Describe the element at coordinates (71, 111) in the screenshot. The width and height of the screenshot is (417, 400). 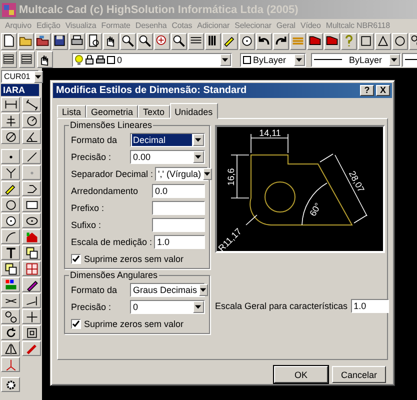
I see `tab: Lista` at that location.